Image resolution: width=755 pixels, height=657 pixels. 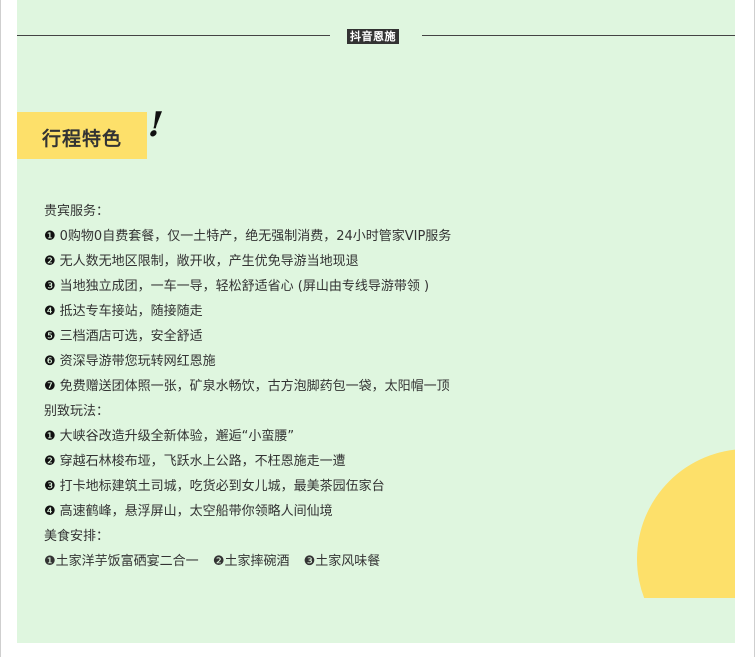 What do you see at coordinates (244, 286) in the screenshot?
I see `list-item-text: 当地独立成团，一车一导，轻松舒适省心 (屏山由专线导游带领 )` at bounding box center [244, 286].